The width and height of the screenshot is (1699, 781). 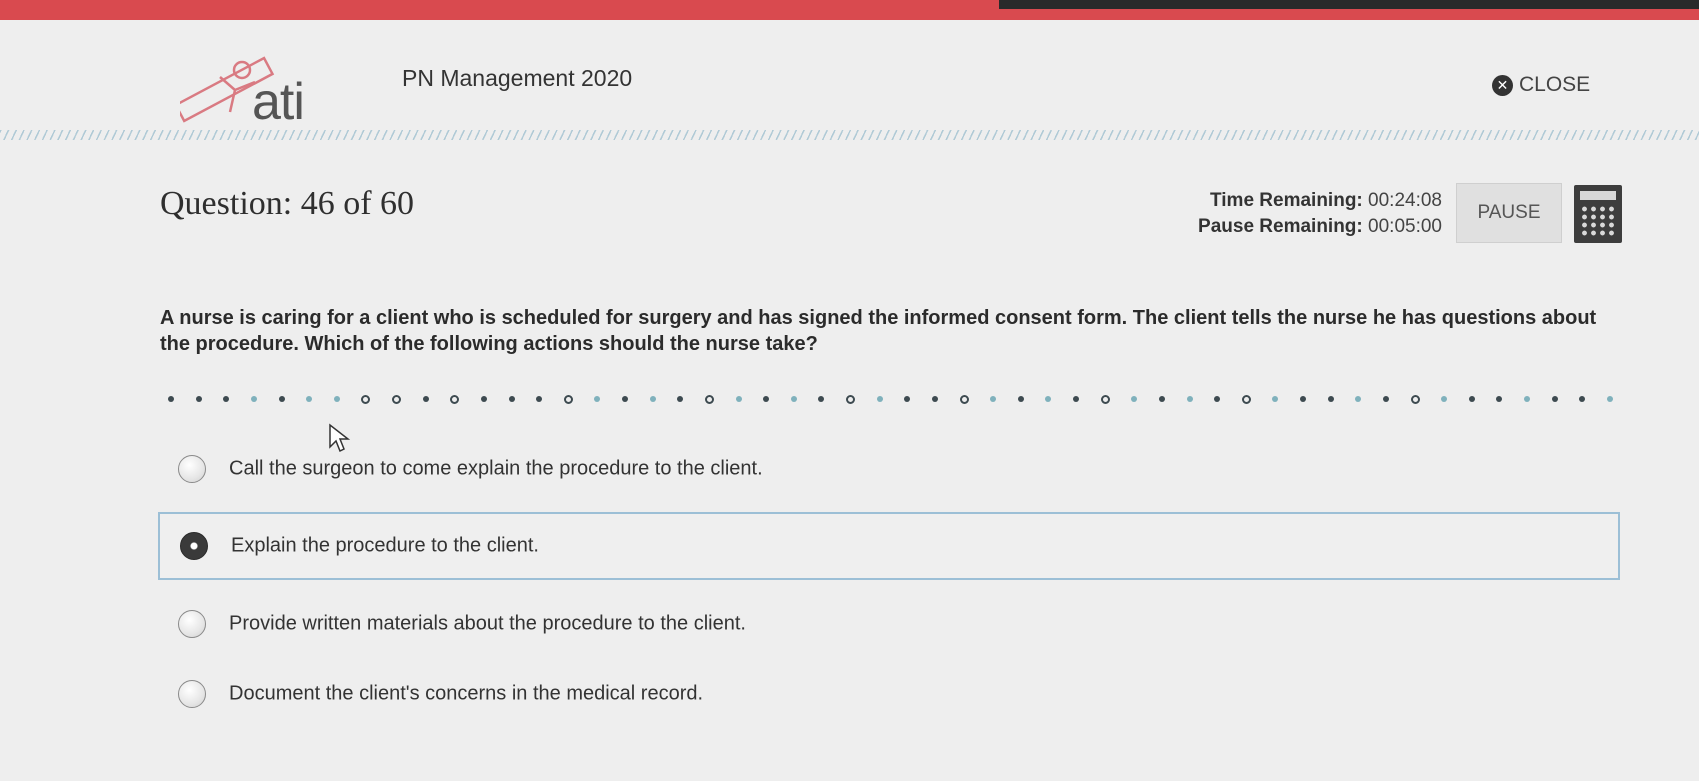 I want to click on answer-option-2: Explain the procedure to the client., so click(x=889, y=546).